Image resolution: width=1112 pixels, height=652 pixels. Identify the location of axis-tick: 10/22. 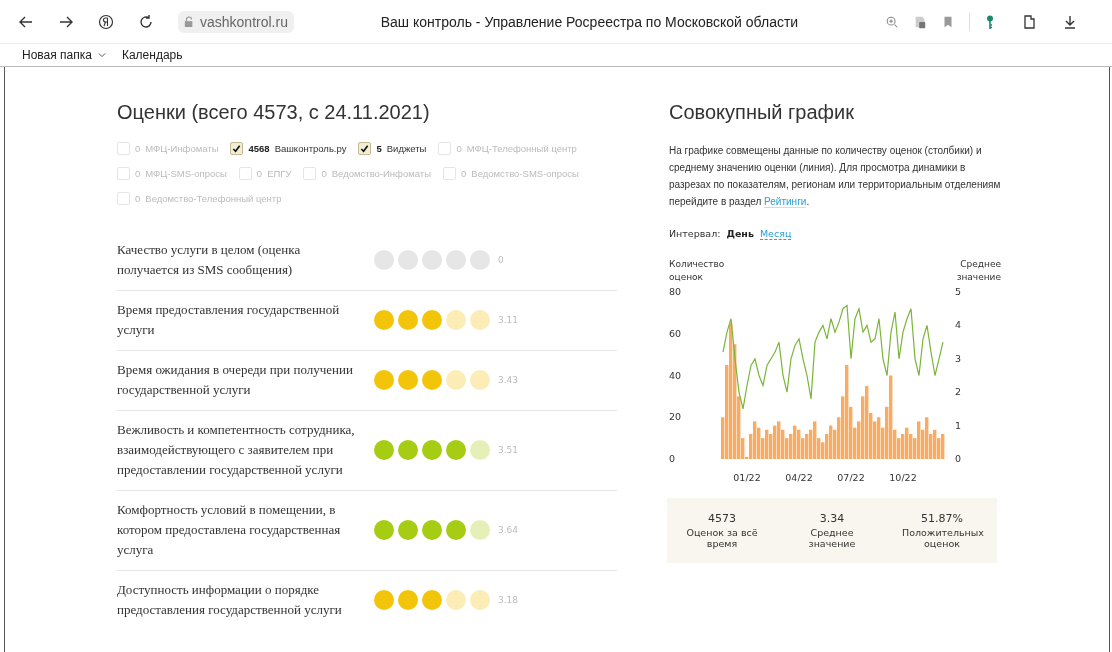
(903, 477).